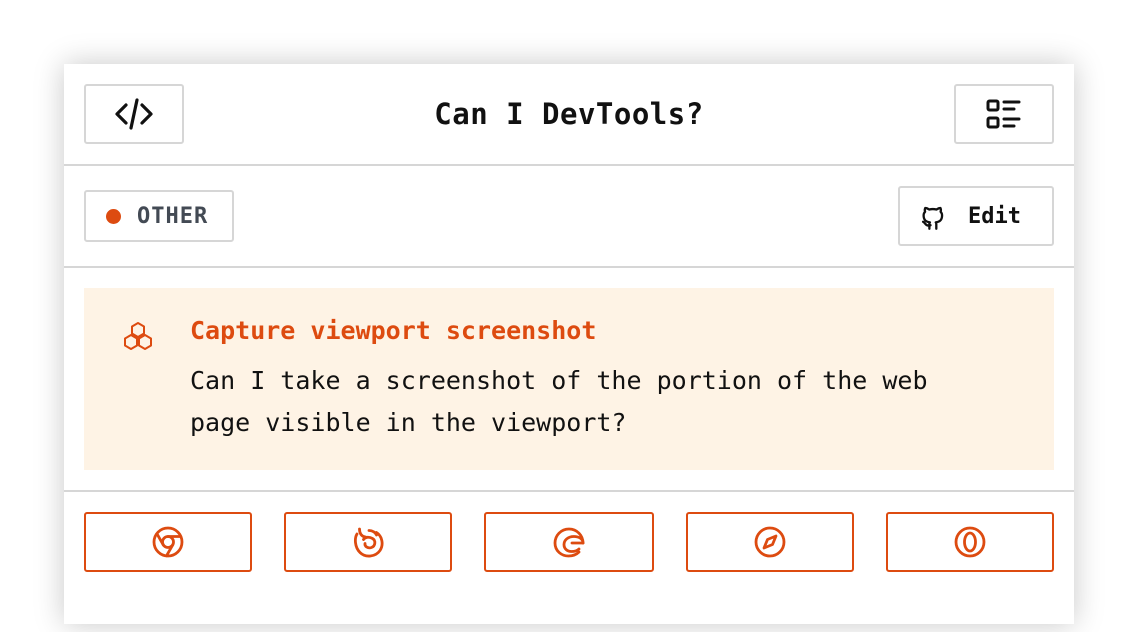  I want to click on hexagons-icon, so click(138, 336).